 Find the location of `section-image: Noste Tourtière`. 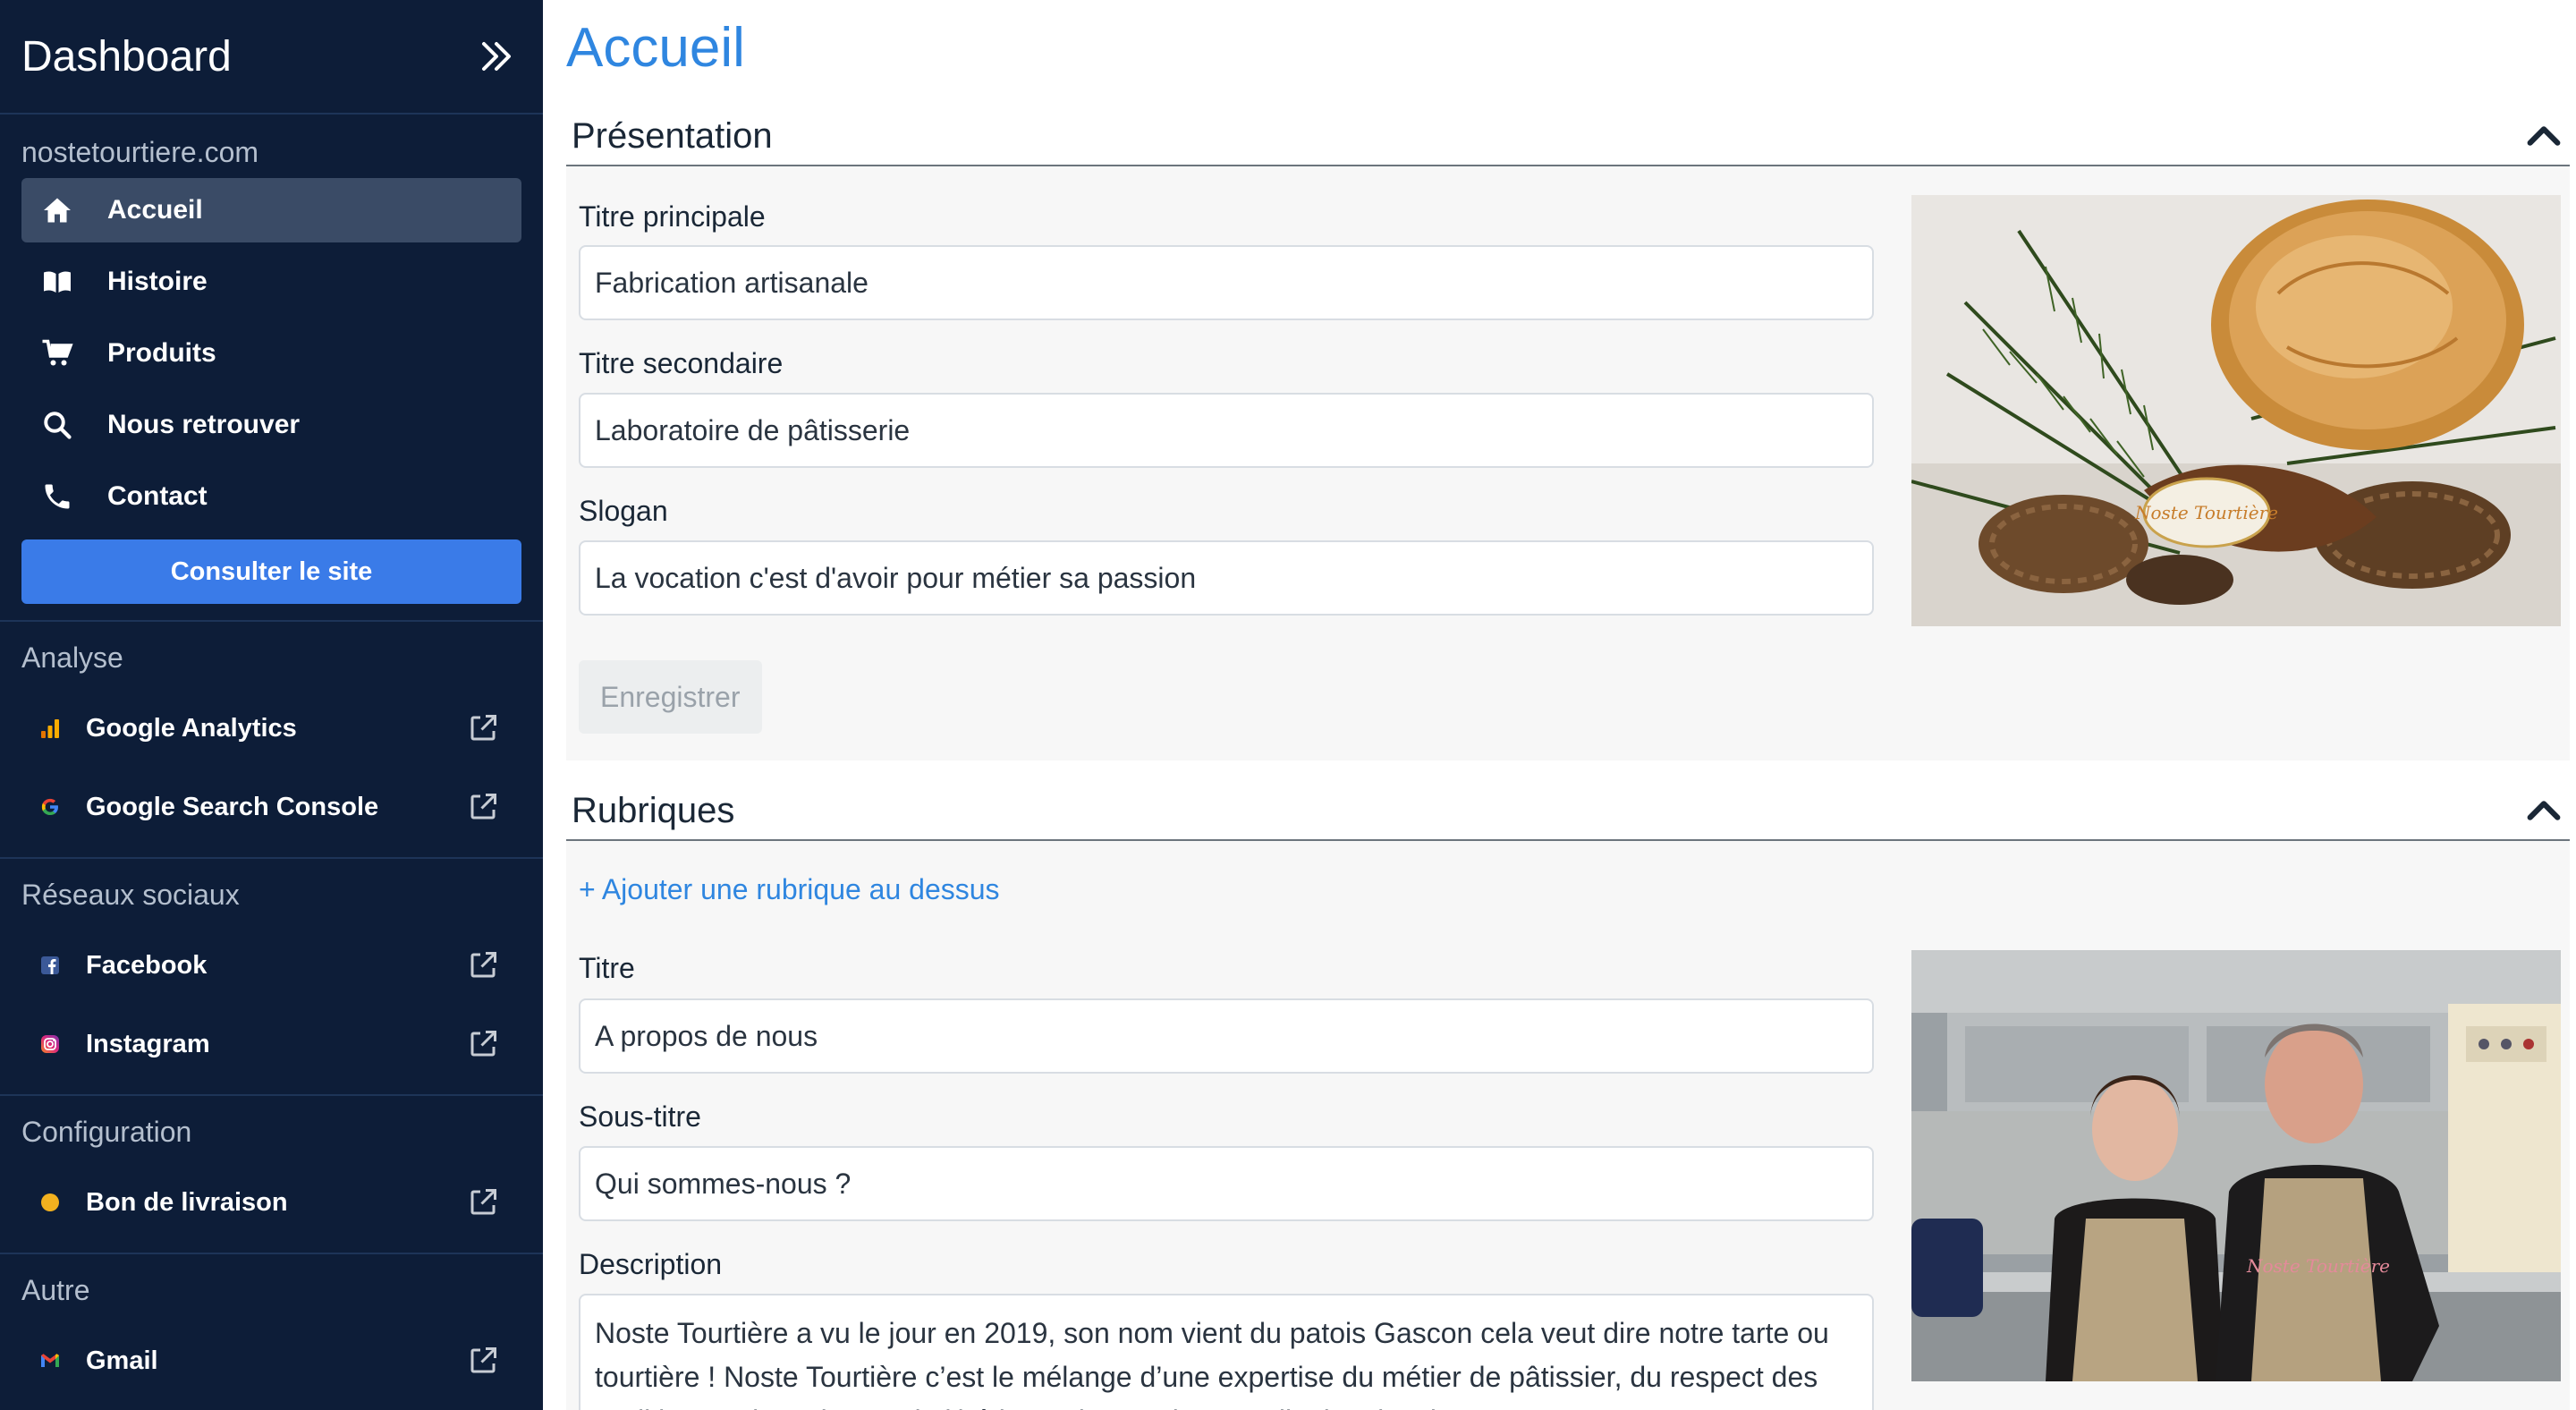

section-image: Noste Tourtière is located at coordinates (2236, 1165).